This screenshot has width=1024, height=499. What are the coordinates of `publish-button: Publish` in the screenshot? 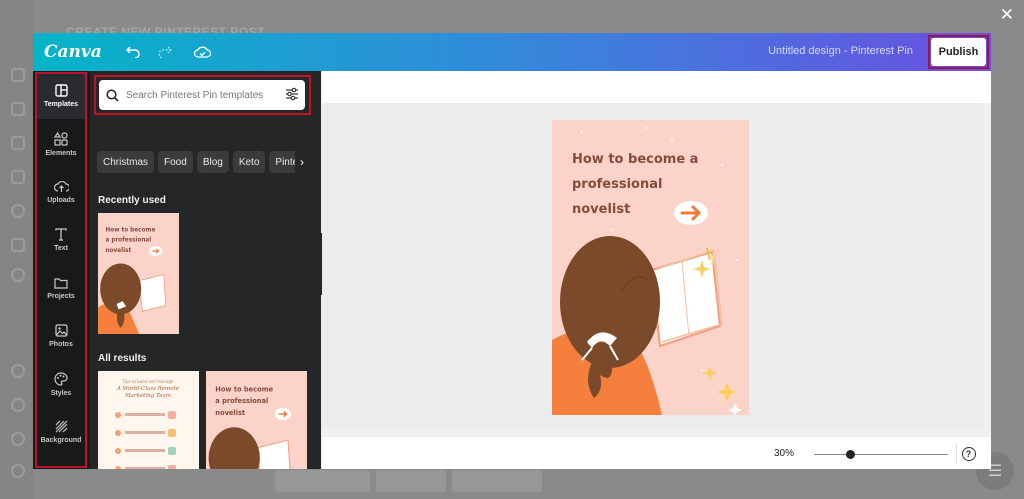 It's located at (958, 52).